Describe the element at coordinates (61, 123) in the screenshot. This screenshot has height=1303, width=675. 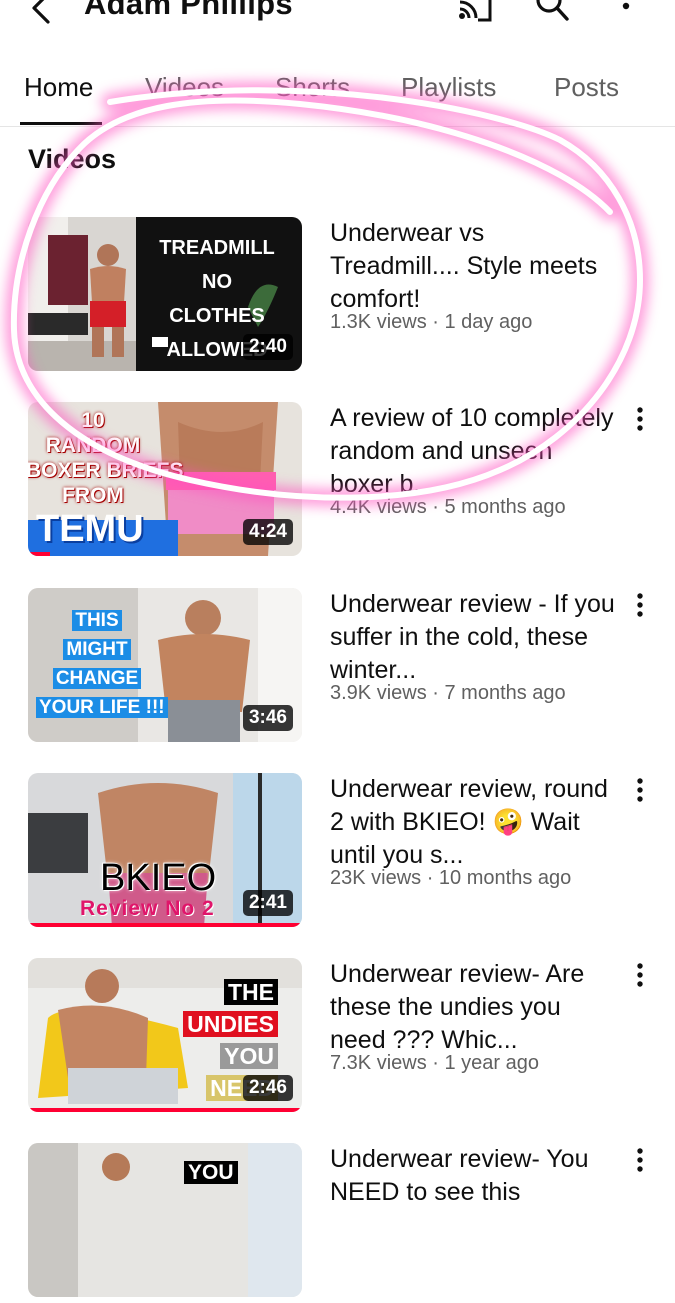
I see `active-tab-indicator` at that location.